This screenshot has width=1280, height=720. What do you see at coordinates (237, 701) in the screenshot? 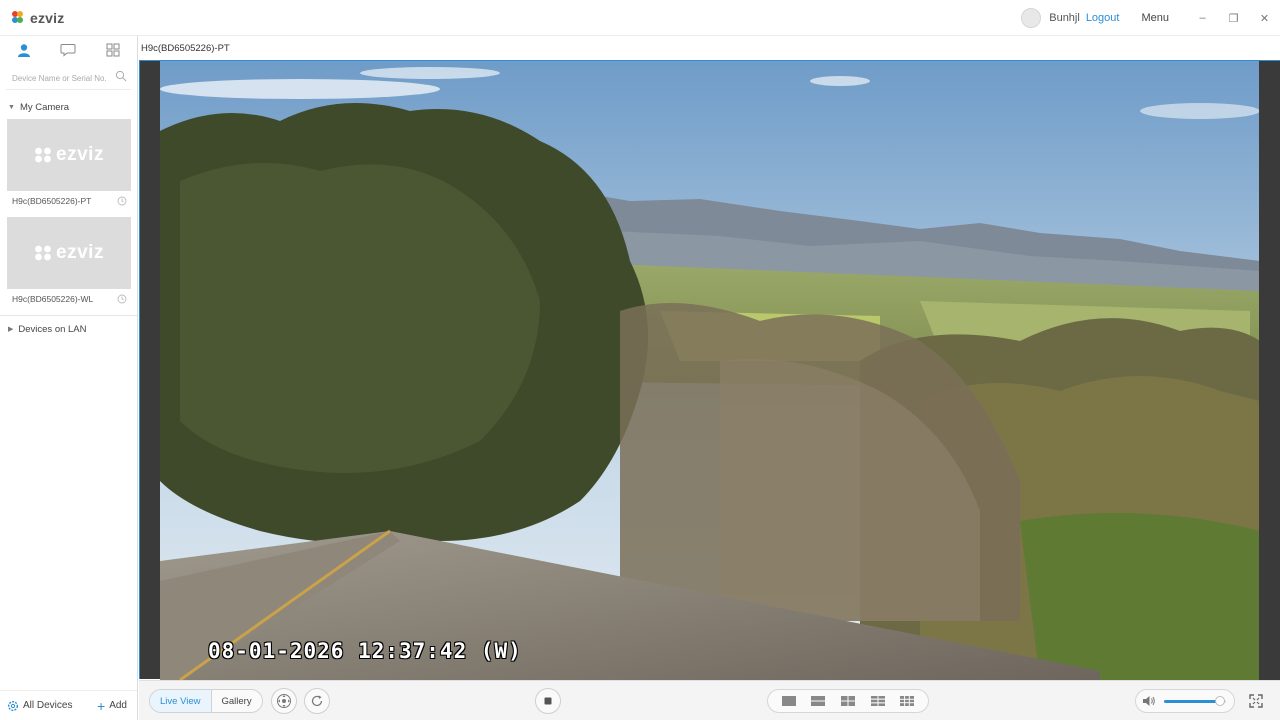
I see `gallery-button: Gallery` at bounding box center [237, 701].